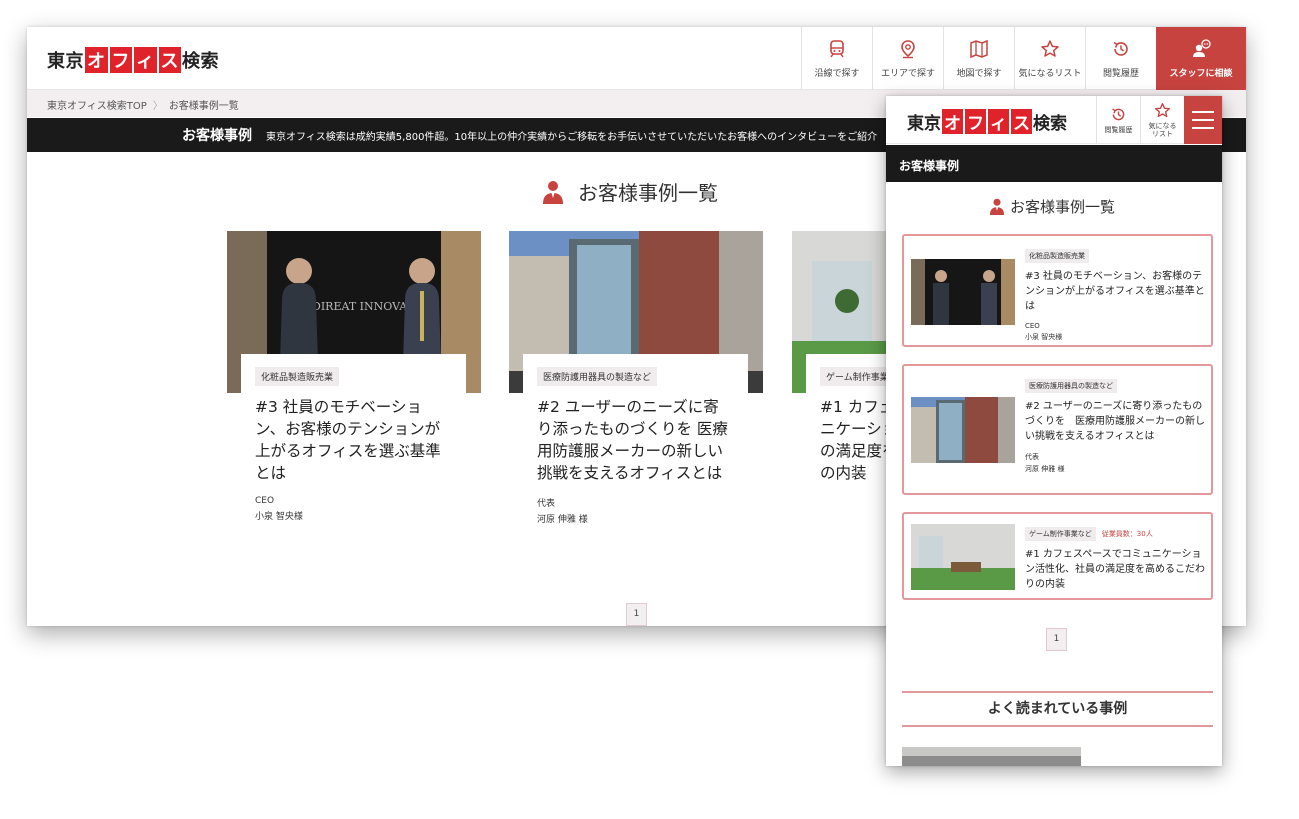  What do you see at coordinates (1049, 58) in the screenshot?
I see `nav-favorites: 気になるリスト` at bounding box center [1049, 58].